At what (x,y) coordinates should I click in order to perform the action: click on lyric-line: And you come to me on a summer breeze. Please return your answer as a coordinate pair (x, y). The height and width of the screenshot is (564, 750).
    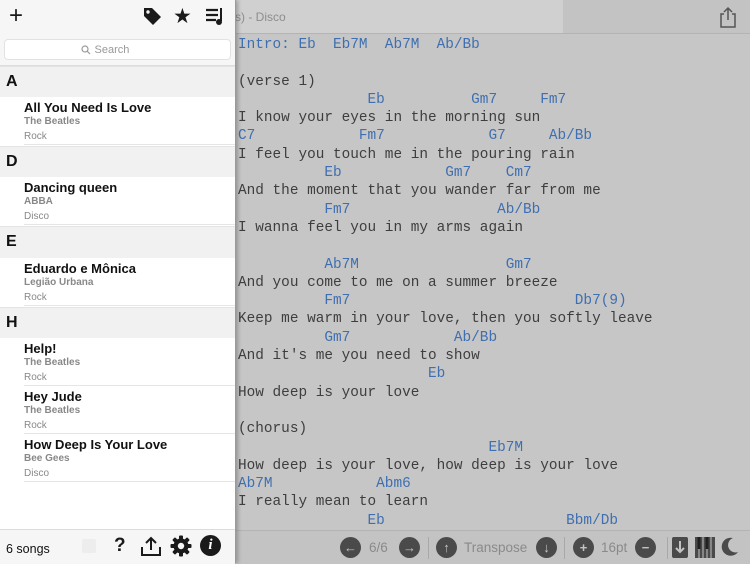
    Looking at the image, I should click on (398, 282).